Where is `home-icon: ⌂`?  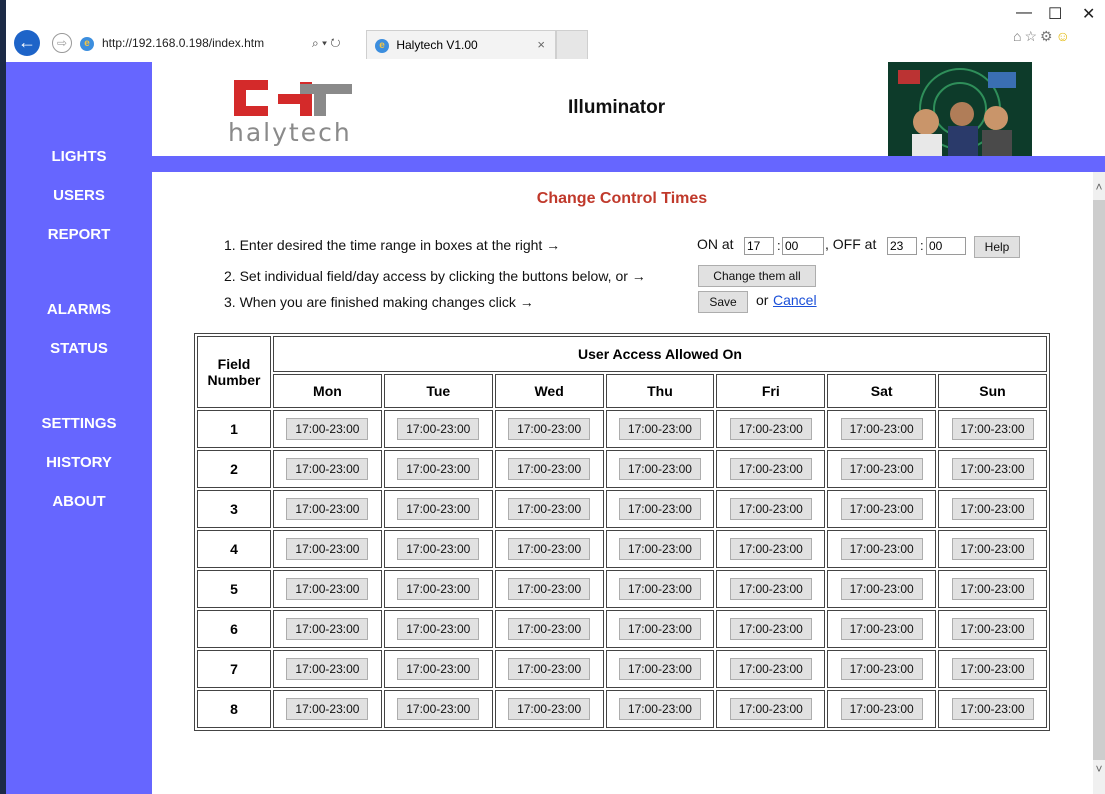
home-icon: ⌂ is located at coordinates (1018, 36).